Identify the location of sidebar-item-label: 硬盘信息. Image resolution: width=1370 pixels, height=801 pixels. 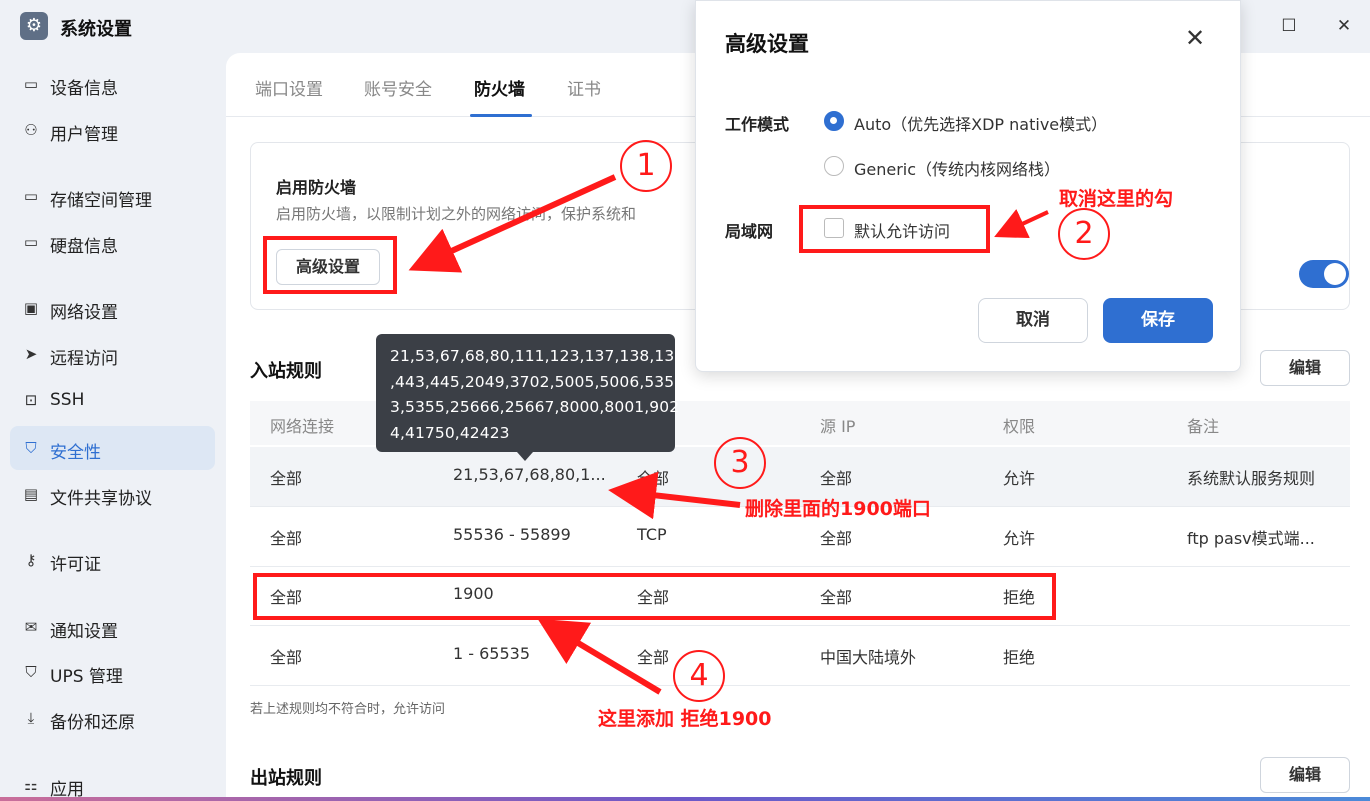
(84, 247).